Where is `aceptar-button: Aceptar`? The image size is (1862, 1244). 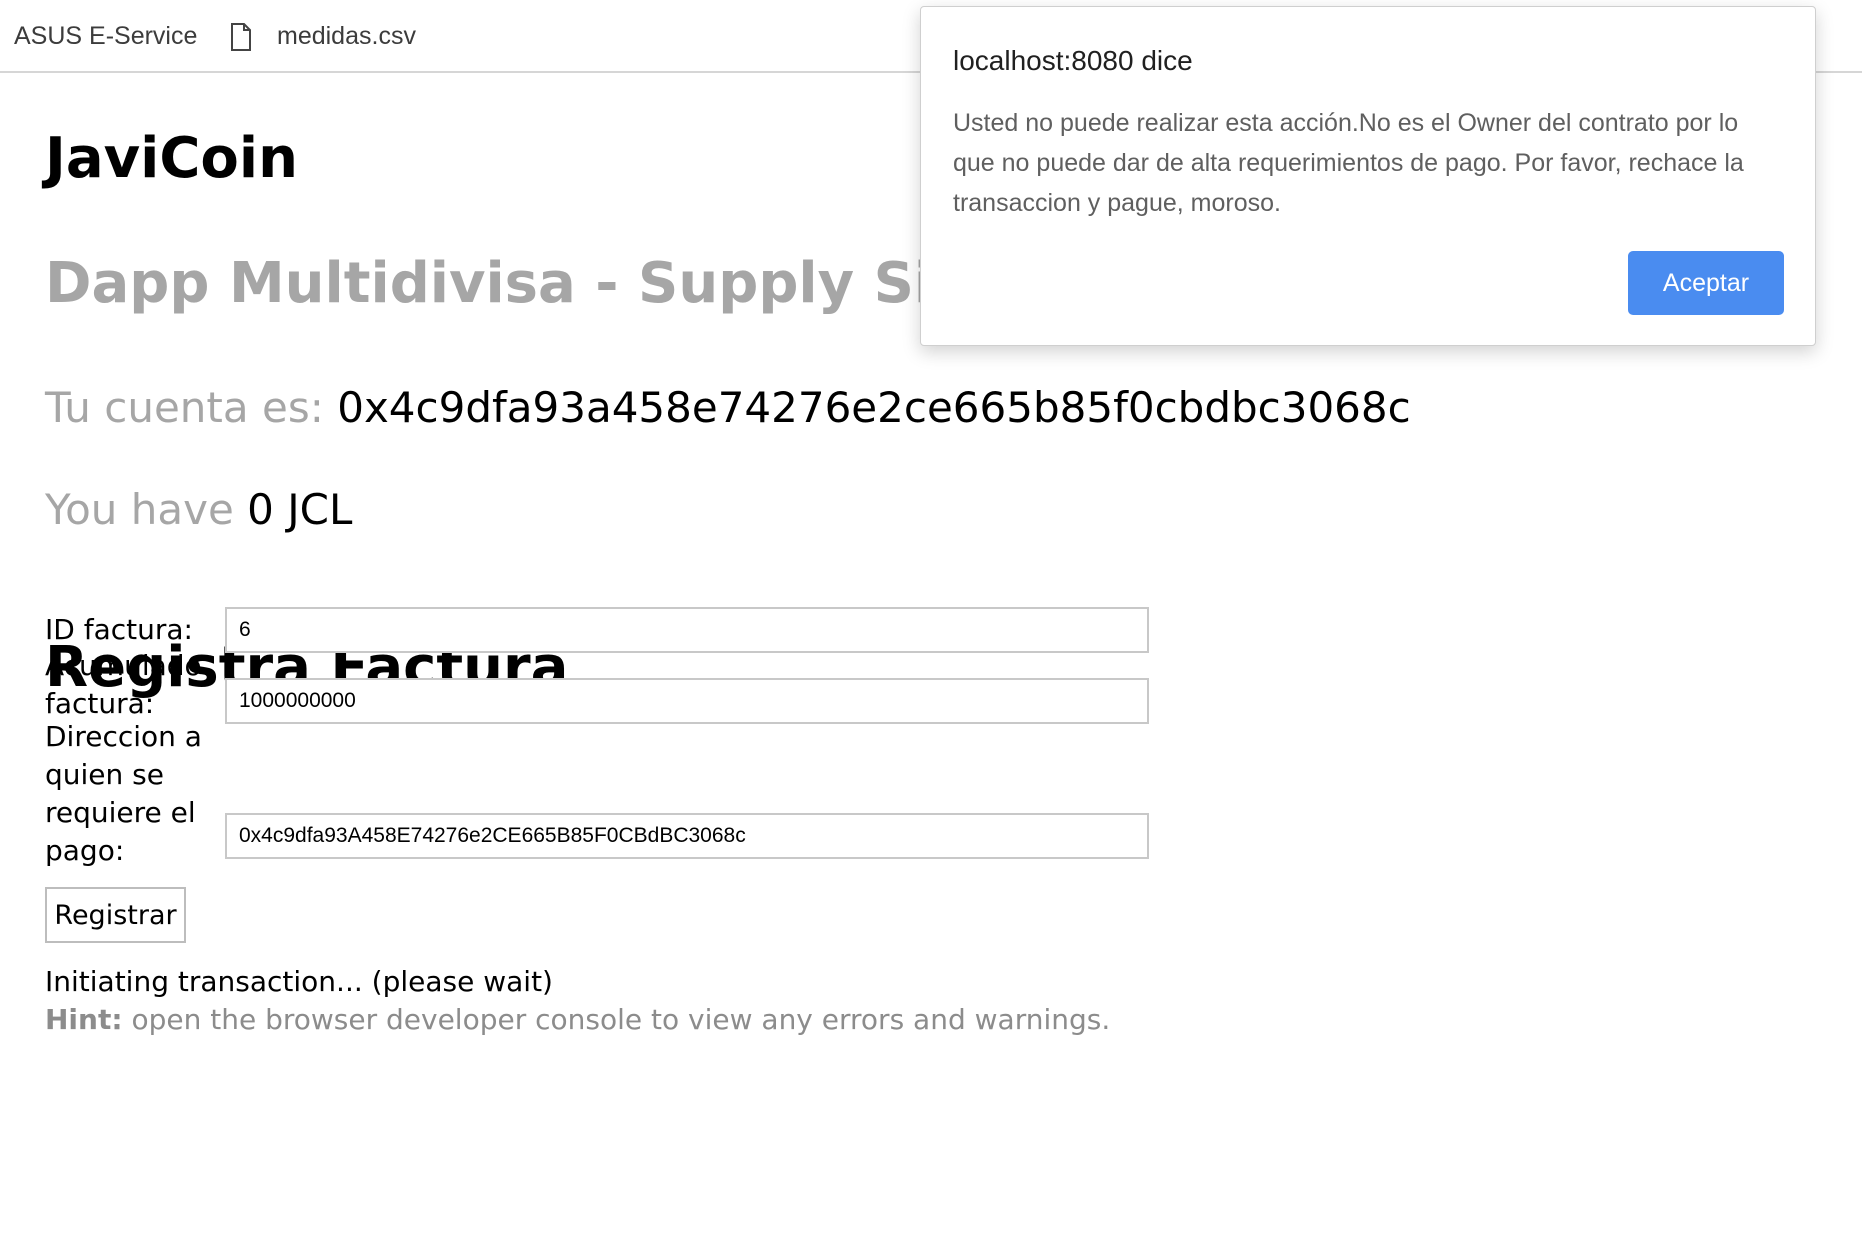
aceptar-button: Aceptar is located at coordinates (1706, 283).